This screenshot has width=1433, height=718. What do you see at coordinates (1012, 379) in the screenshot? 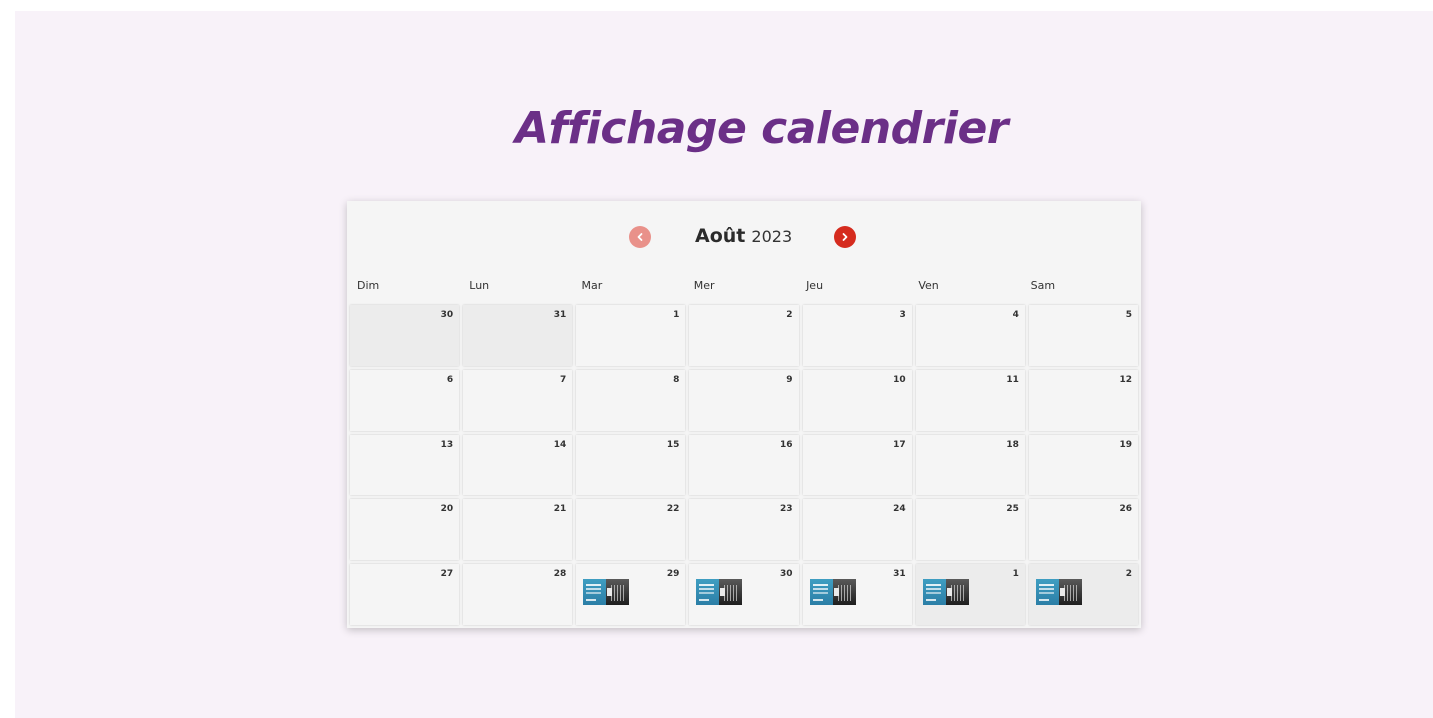
I see `day-number: 11` at bounding box center [1012, 379].